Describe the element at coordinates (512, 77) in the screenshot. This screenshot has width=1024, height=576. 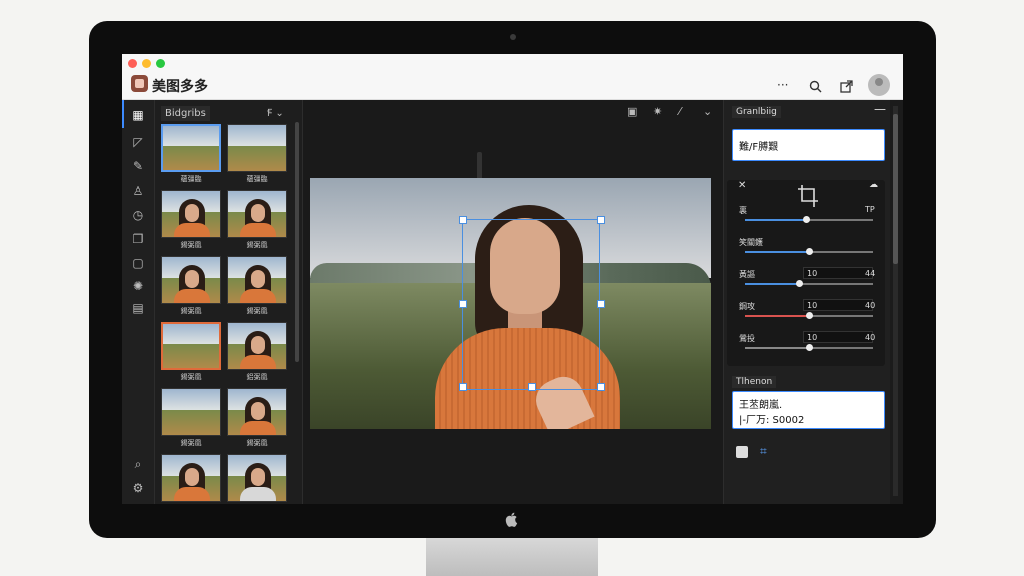
I see `title-bar: 美图多多 ···` at that location.